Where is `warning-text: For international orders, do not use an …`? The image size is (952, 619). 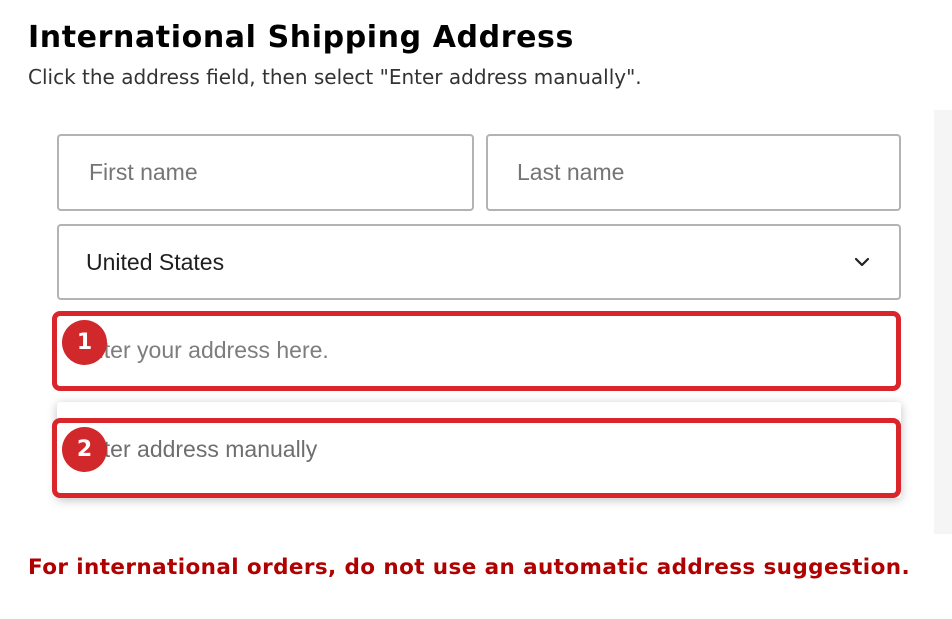
warning-text: For international orders, do not use an … is located at coordinates (469, 567).